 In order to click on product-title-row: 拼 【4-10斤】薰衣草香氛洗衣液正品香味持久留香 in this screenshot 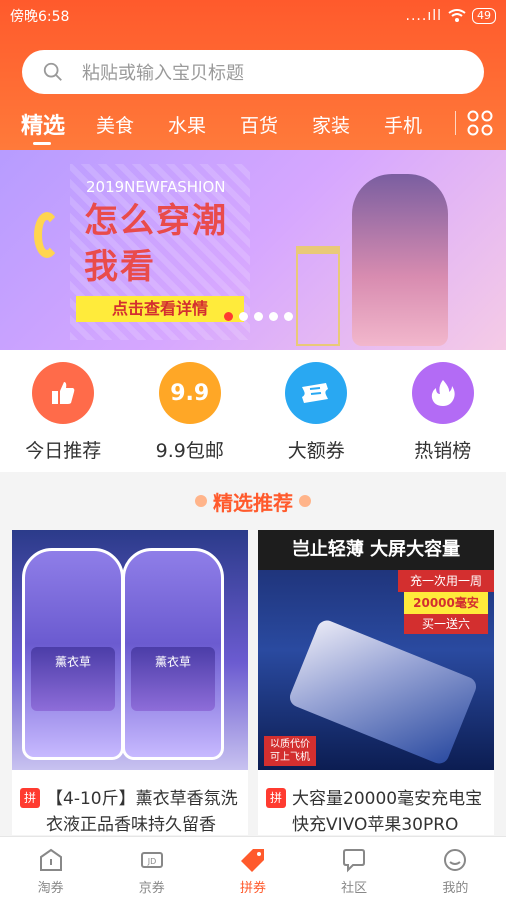, I will do `click(130, 802)`.